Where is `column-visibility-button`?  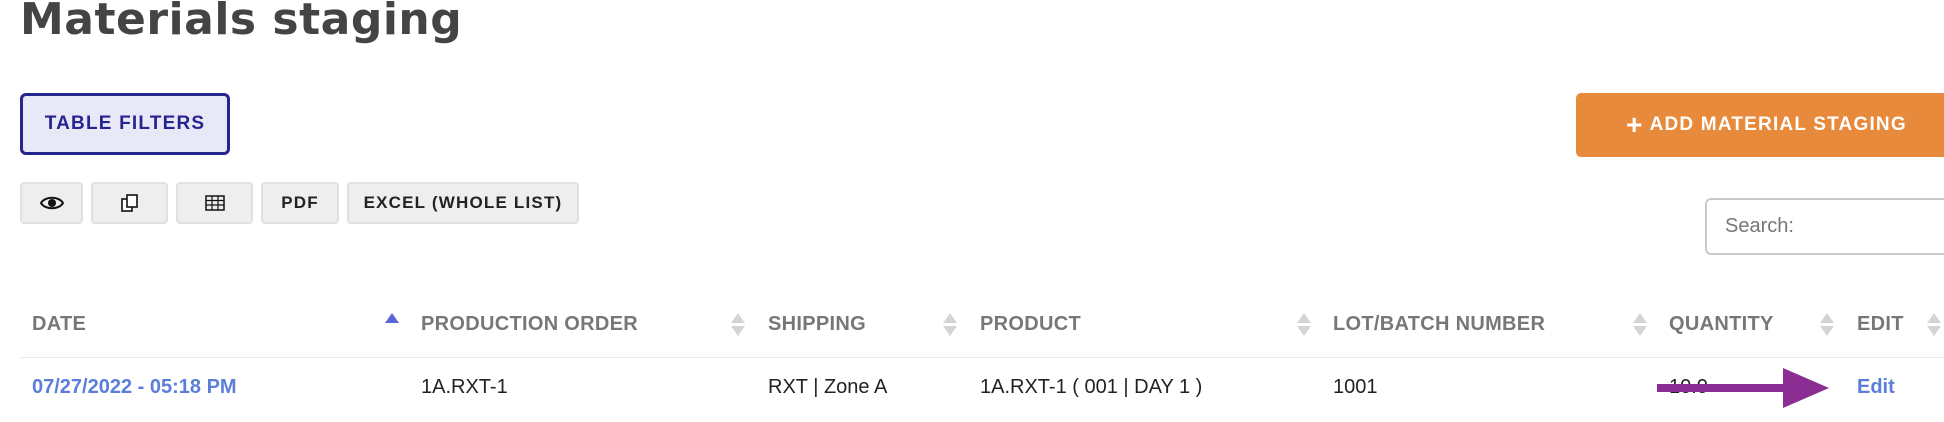 column-visibility-button is located at coordinates (51, 203).